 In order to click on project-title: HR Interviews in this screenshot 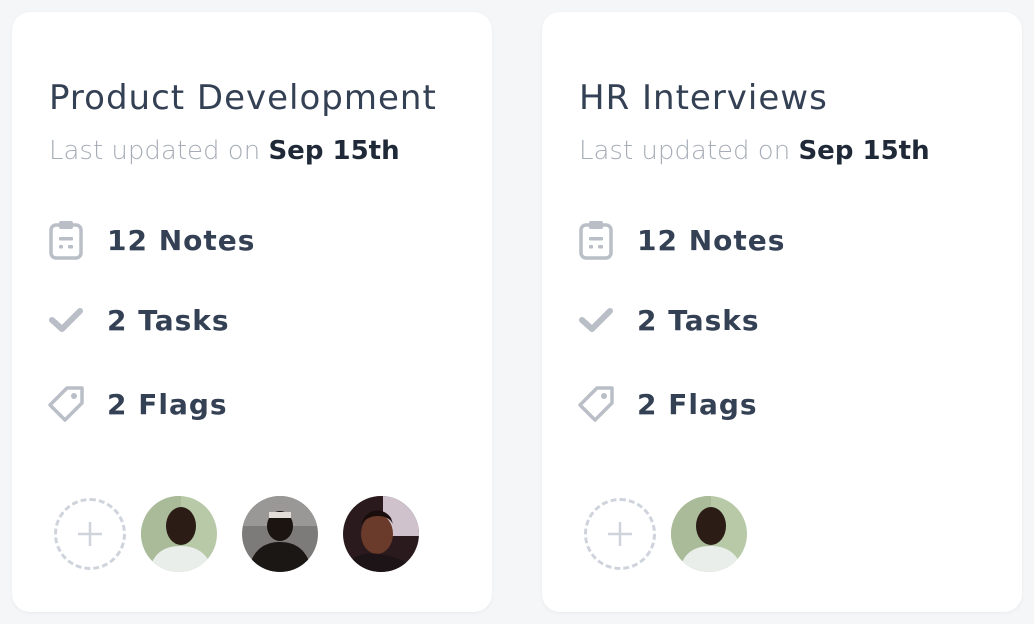, I will do `click(703, 98)`.